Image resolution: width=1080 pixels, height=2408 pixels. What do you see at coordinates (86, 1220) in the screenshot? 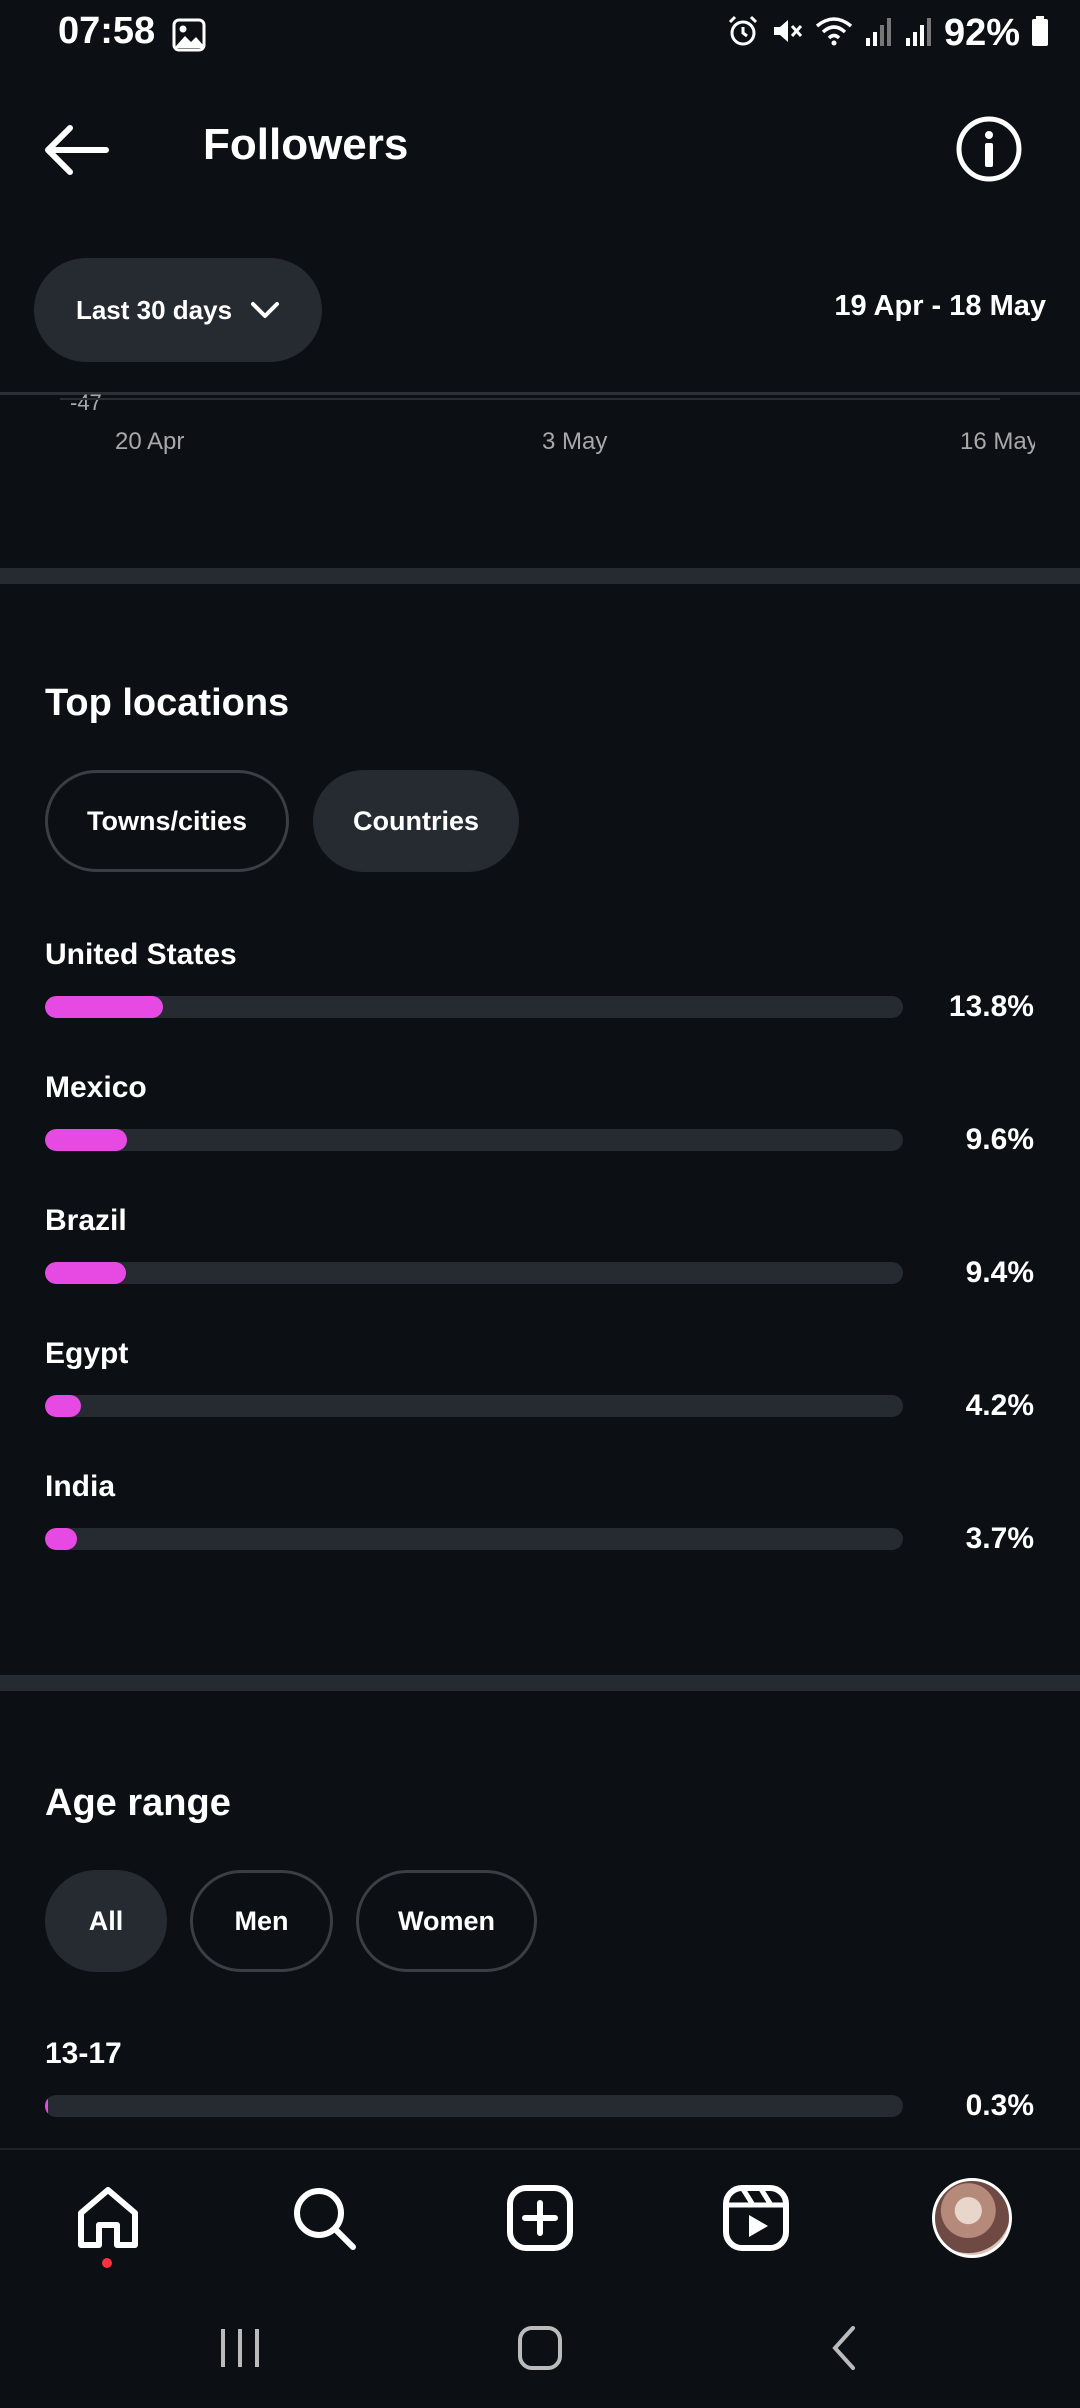
I see `location-name: Brazil` at bounding box center [86, 1220].